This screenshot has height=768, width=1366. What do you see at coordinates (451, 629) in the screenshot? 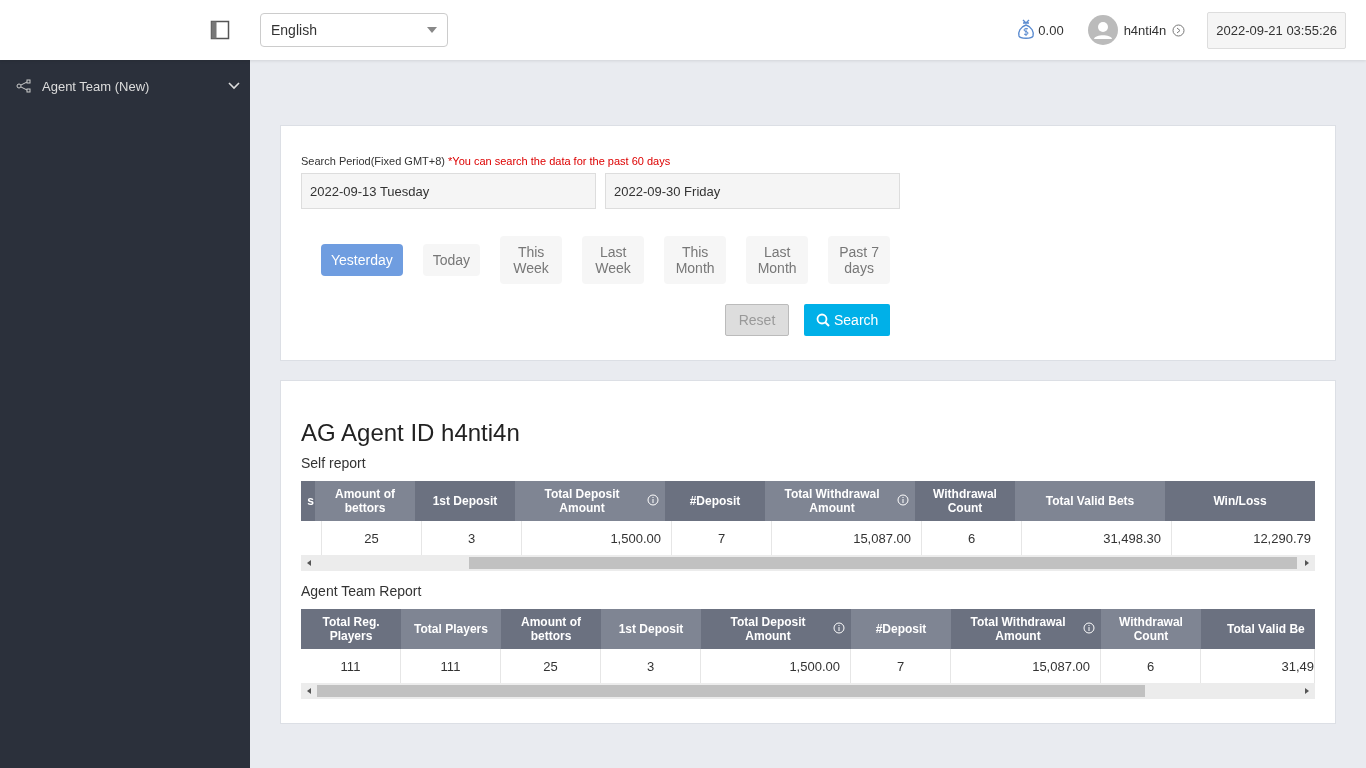
I see `column-header: Total Players` at bounding box center [451, 629].